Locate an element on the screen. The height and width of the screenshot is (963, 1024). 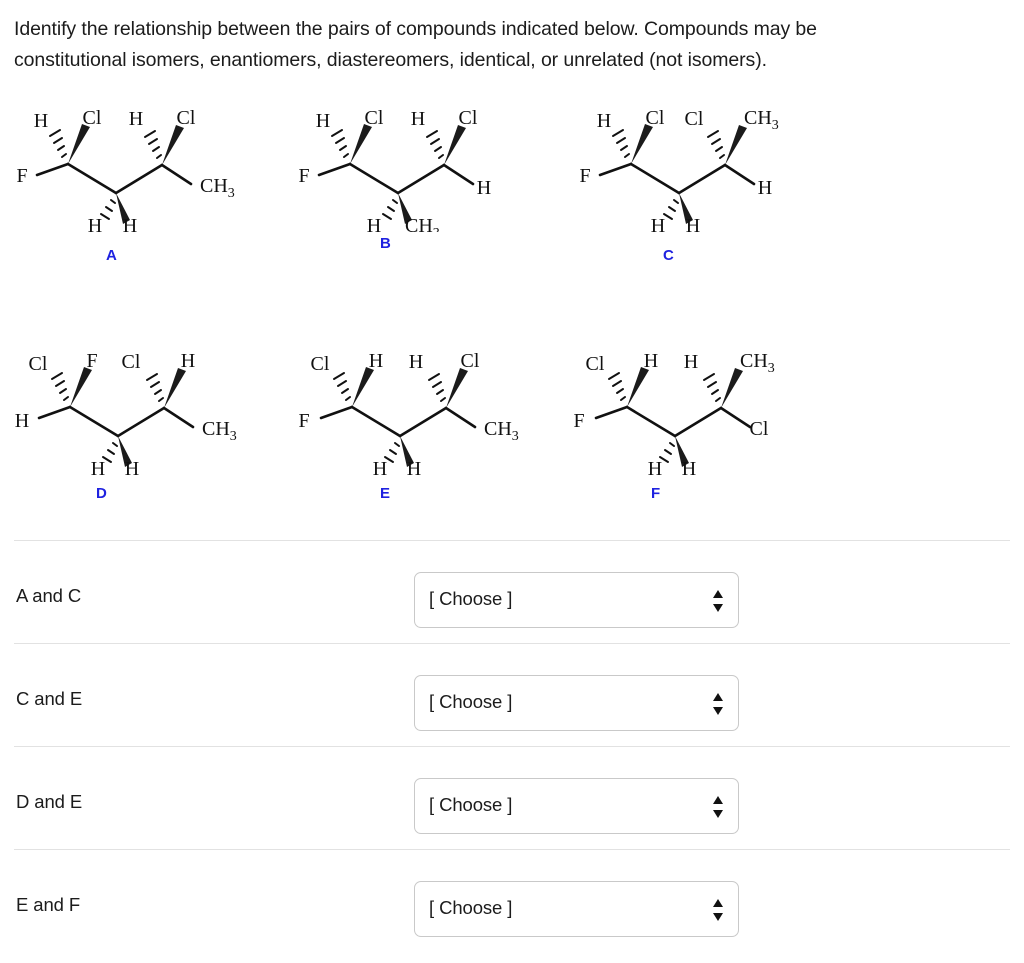
molecule-label-A: A is located at coordinates (111, 255).